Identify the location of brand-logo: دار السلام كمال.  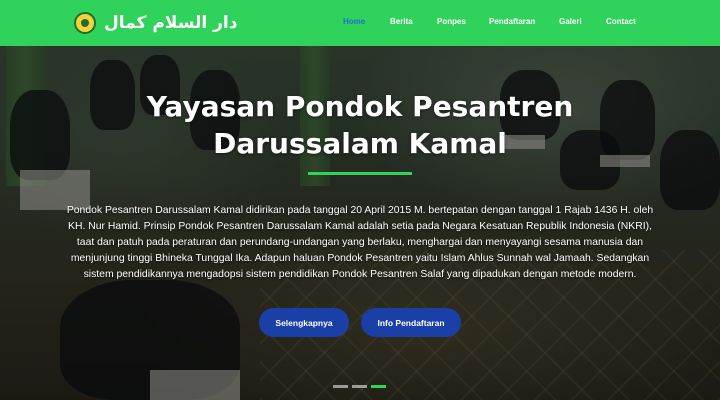
(155, 23).